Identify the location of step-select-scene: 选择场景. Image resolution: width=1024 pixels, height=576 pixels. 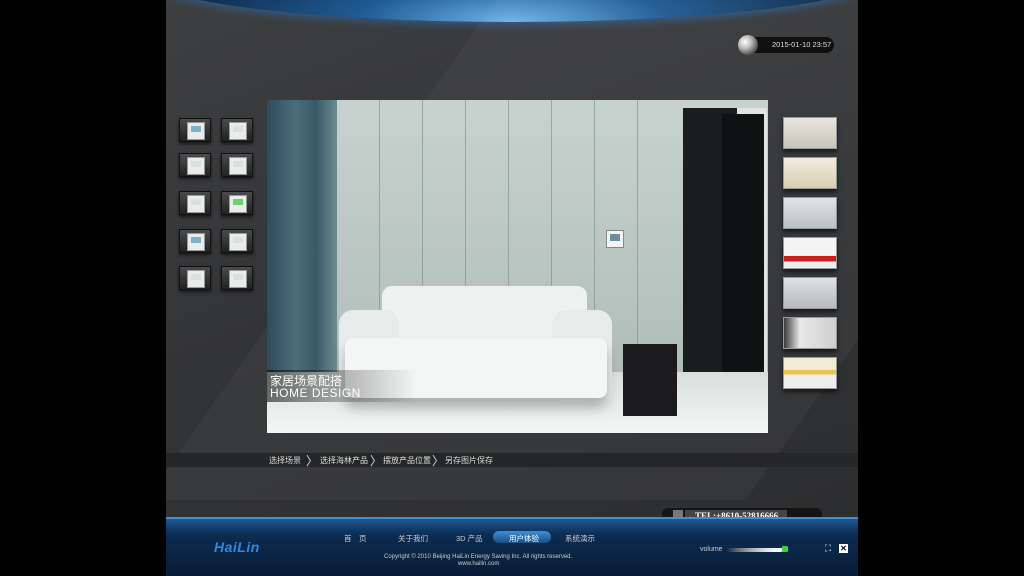
(285, 460).